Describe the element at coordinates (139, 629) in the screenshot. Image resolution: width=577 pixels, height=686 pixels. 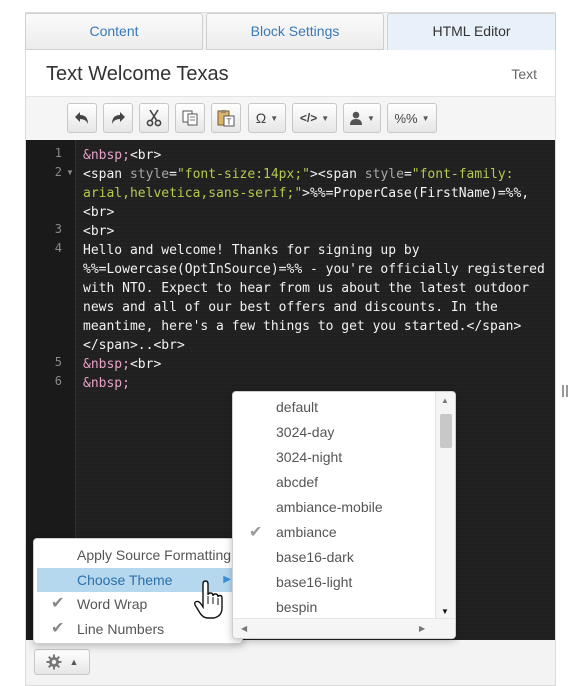
I see `menu-item-line-numbers: ✔ Line Numbers` at that location.